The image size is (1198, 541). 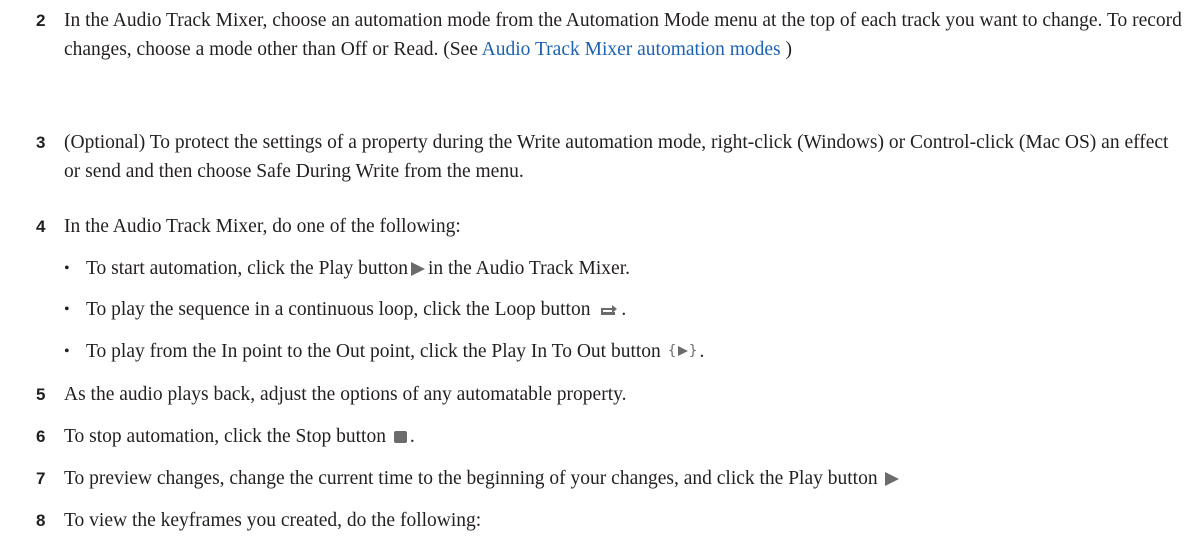 What do you see at coordinates (609, 309) in the screenshot?
I see `loop-icon` at bounding box center [609, 309].